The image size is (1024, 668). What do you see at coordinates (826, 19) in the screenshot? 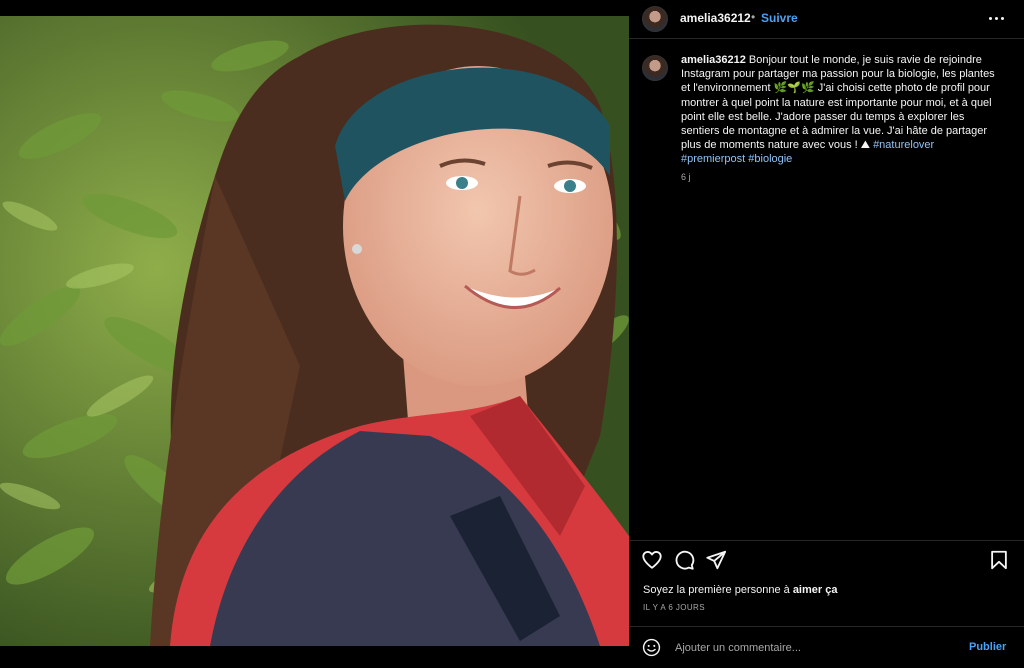
I see `post-header: amelia36212 • Suivre` at bounding box center [826, 19].